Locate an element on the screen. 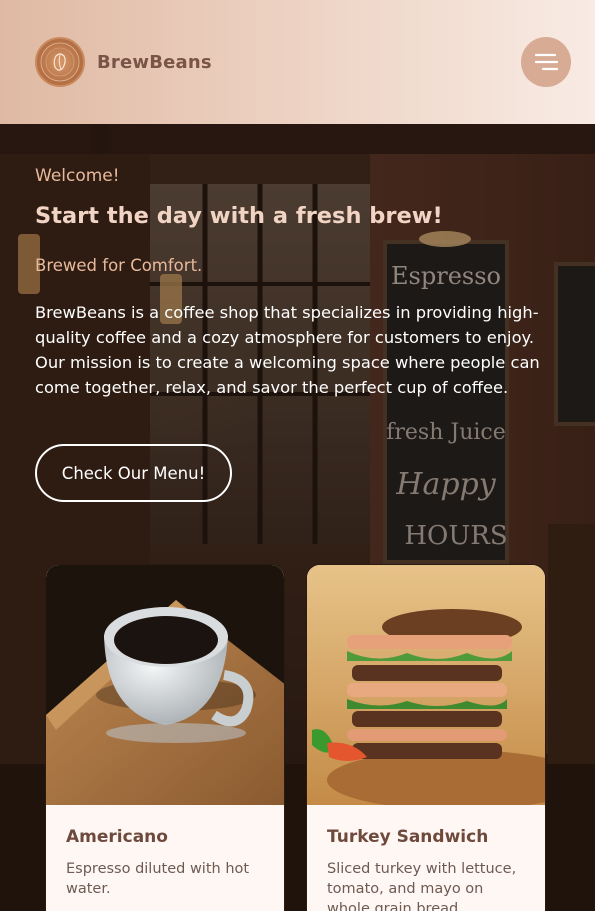  hamburger-menu-icon is located at coordinates (546, 62).